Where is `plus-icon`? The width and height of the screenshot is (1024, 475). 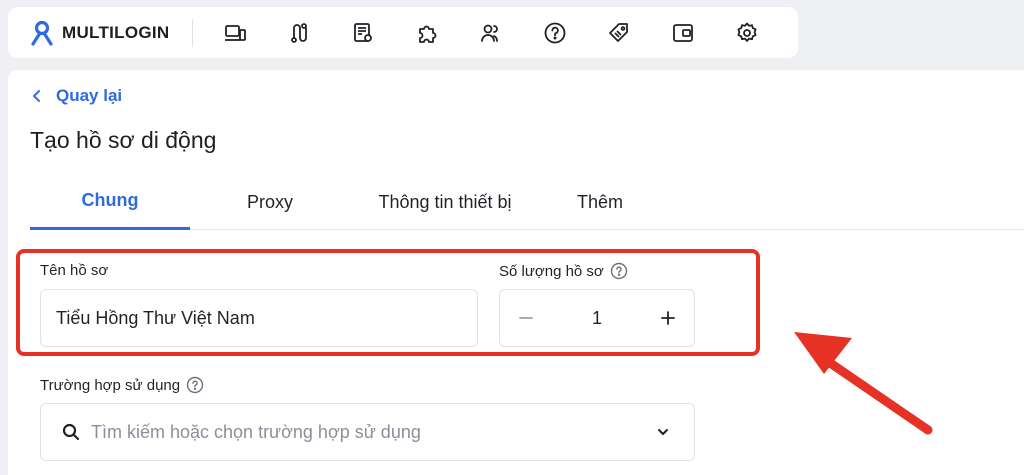
plus-icon is located at coordinates (668, 318).